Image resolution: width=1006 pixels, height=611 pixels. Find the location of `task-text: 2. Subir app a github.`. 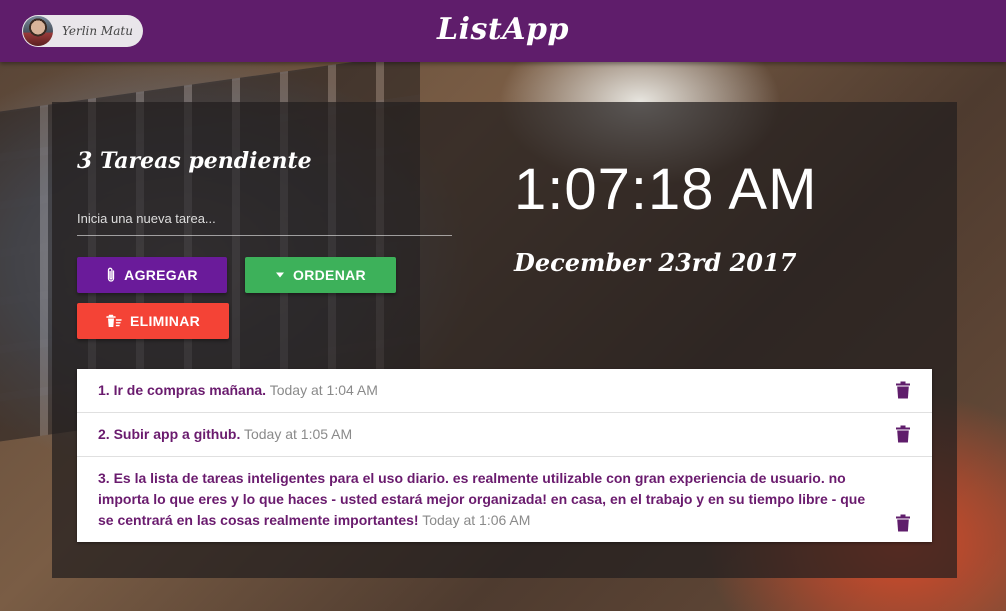

task-text: 2. Subir app a github. is located at coordinates (169, 434).